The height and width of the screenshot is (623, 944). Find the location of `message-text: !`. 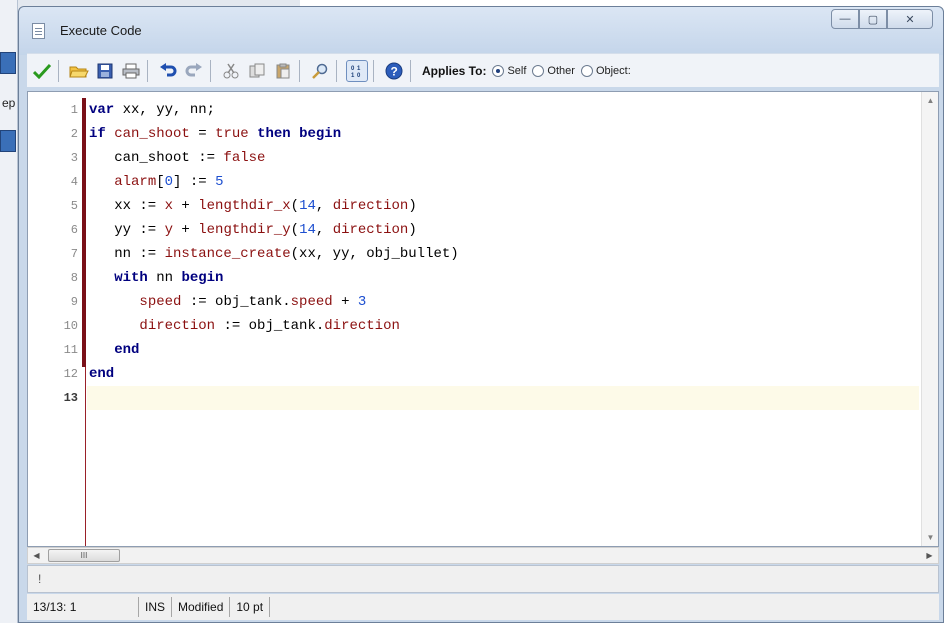

message-text: ! is located at coordinates (40, 579).